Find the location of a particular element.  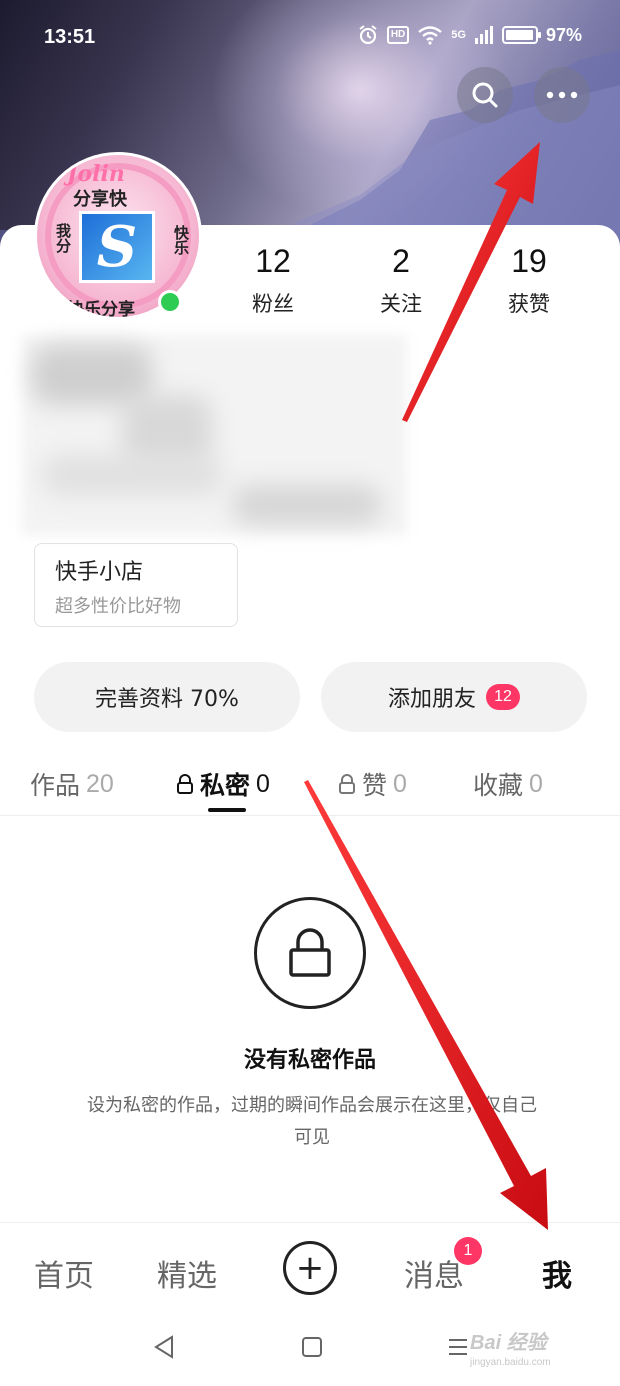

stat-followers-value: 12 is located at coordinates (273, 261).